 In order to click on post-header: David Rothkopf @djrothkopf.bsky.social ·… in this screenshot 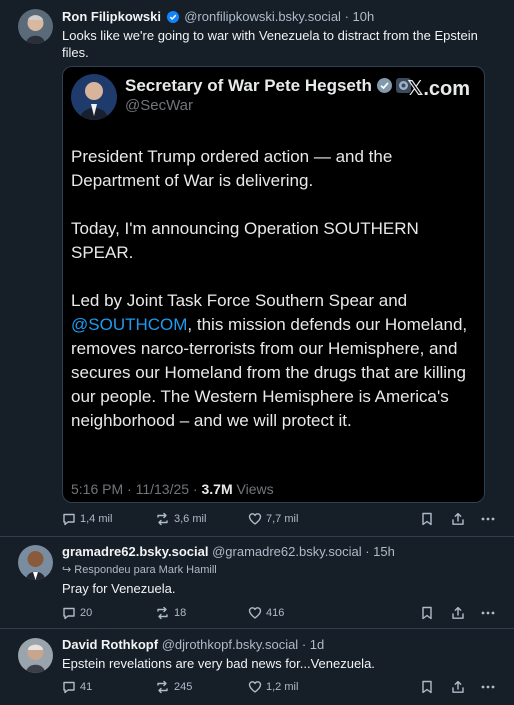, I will do `click(193, 644)`.